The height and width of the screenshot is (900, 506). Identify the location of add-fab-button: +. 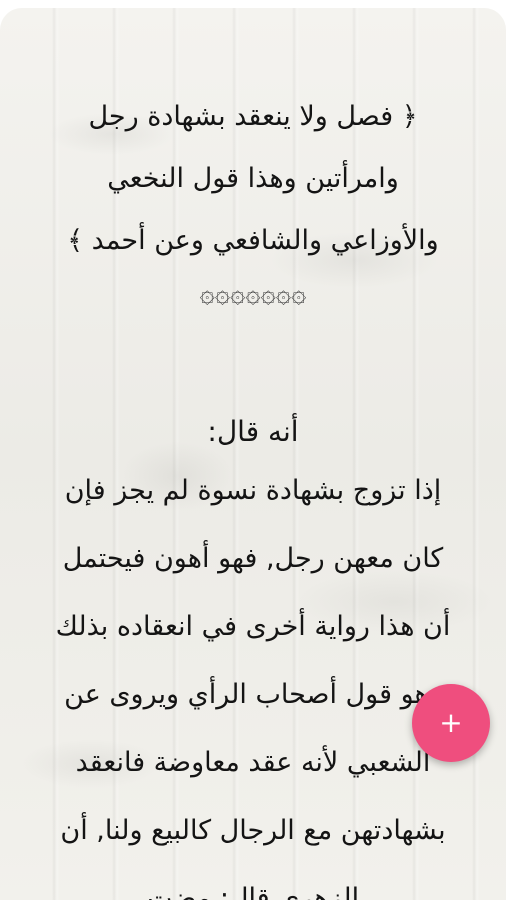
(451, 723).